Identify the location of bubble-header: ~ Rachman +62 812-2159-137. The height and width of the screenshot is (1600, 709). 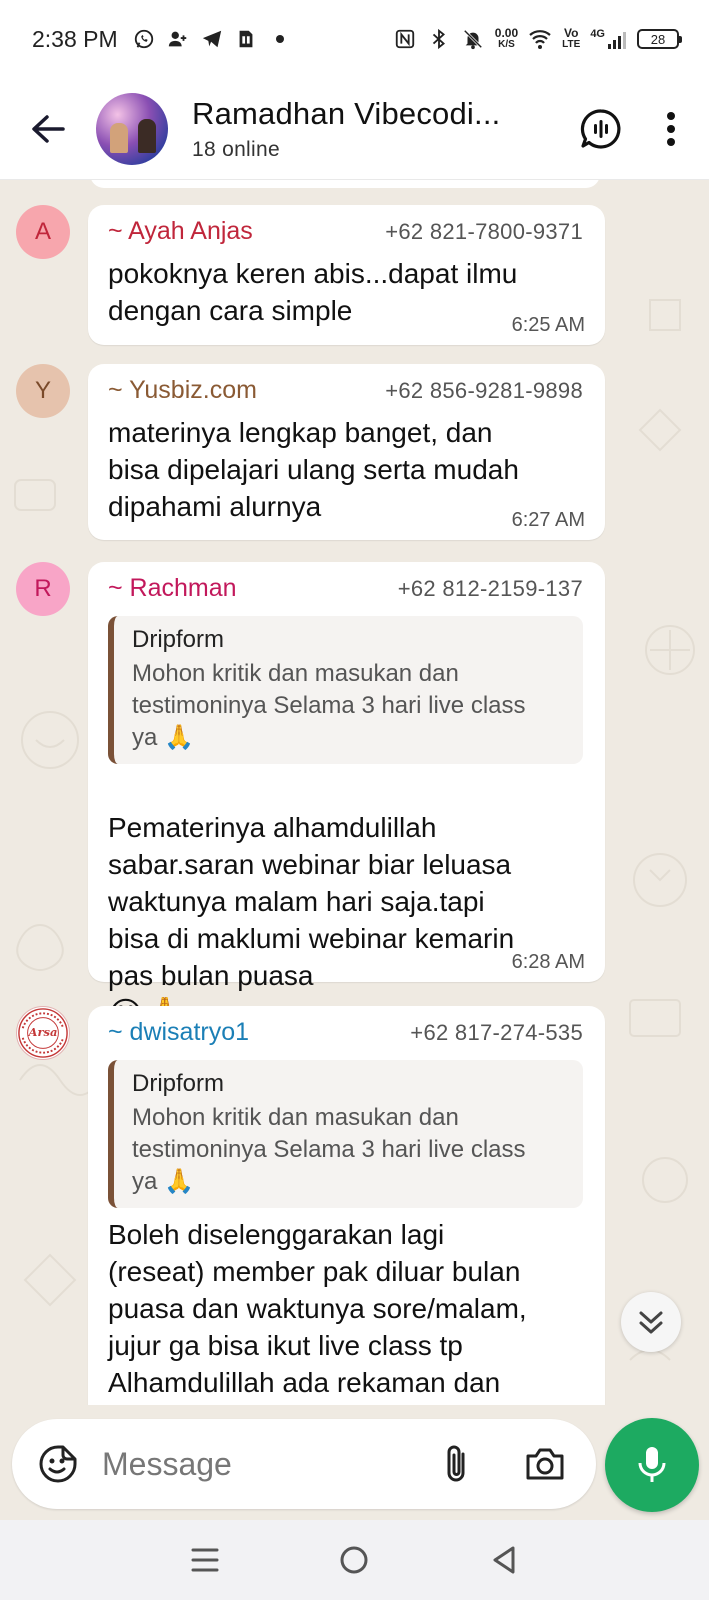
(345, 590).